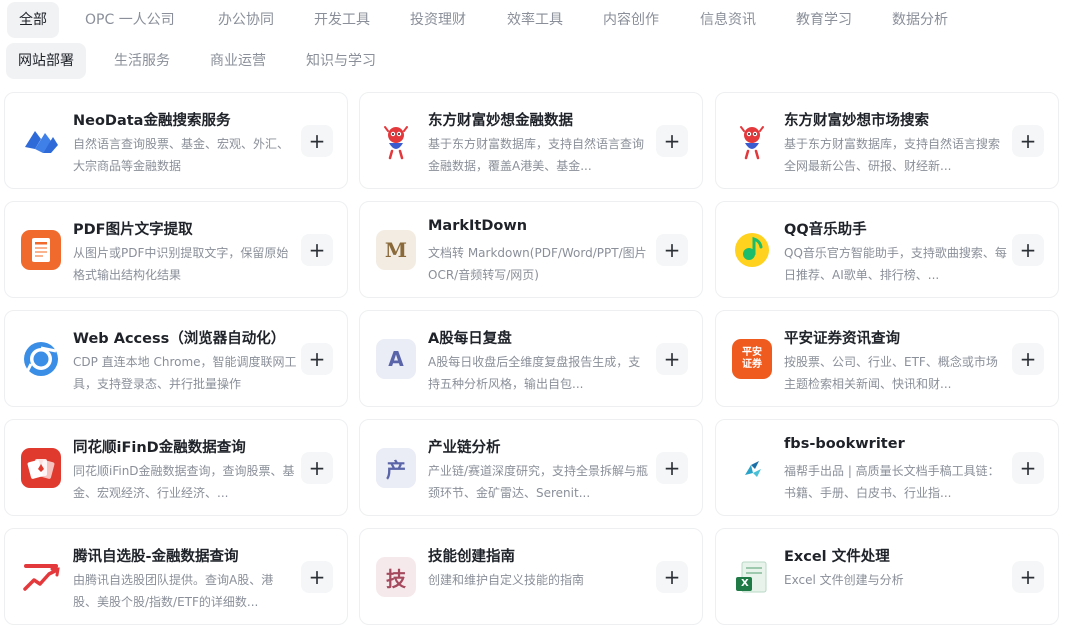 The width and height of the screenshot is (1080, 631). I want to click on card-title: Excel 文件处理, so click(837, 557).